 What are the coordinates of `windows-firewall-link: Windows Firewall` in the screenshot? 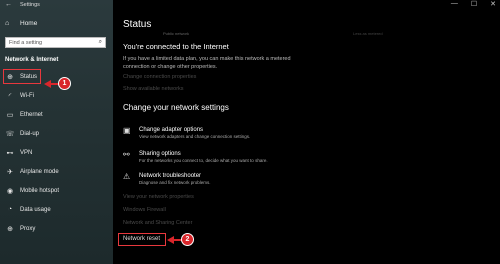 It's located at (144, 210).